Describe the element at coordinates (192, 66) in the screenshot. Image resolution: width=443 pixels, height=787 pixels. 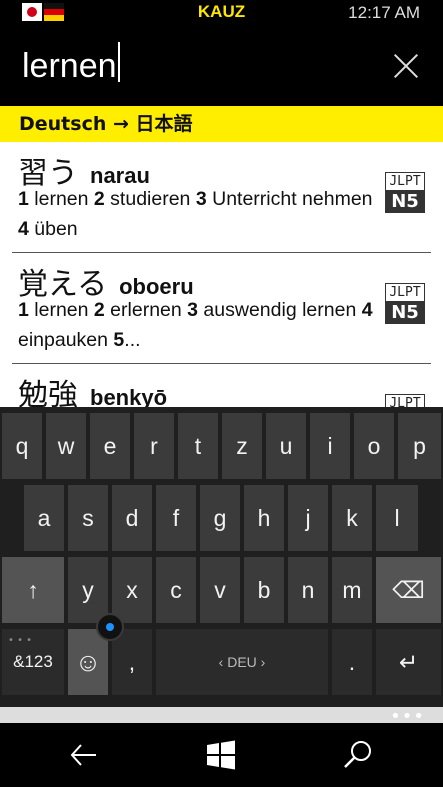
I see `search-input` at that location.